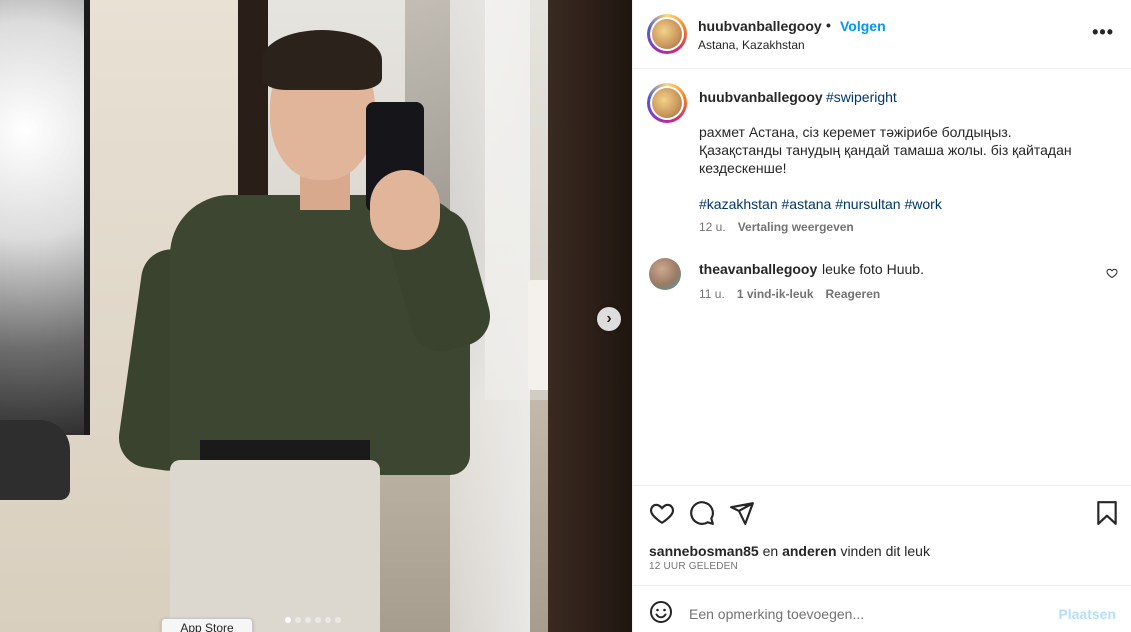 Image resolution: width=1131 pixels, height=632 pixels. I want to click on person-pants, so click(275, 546).